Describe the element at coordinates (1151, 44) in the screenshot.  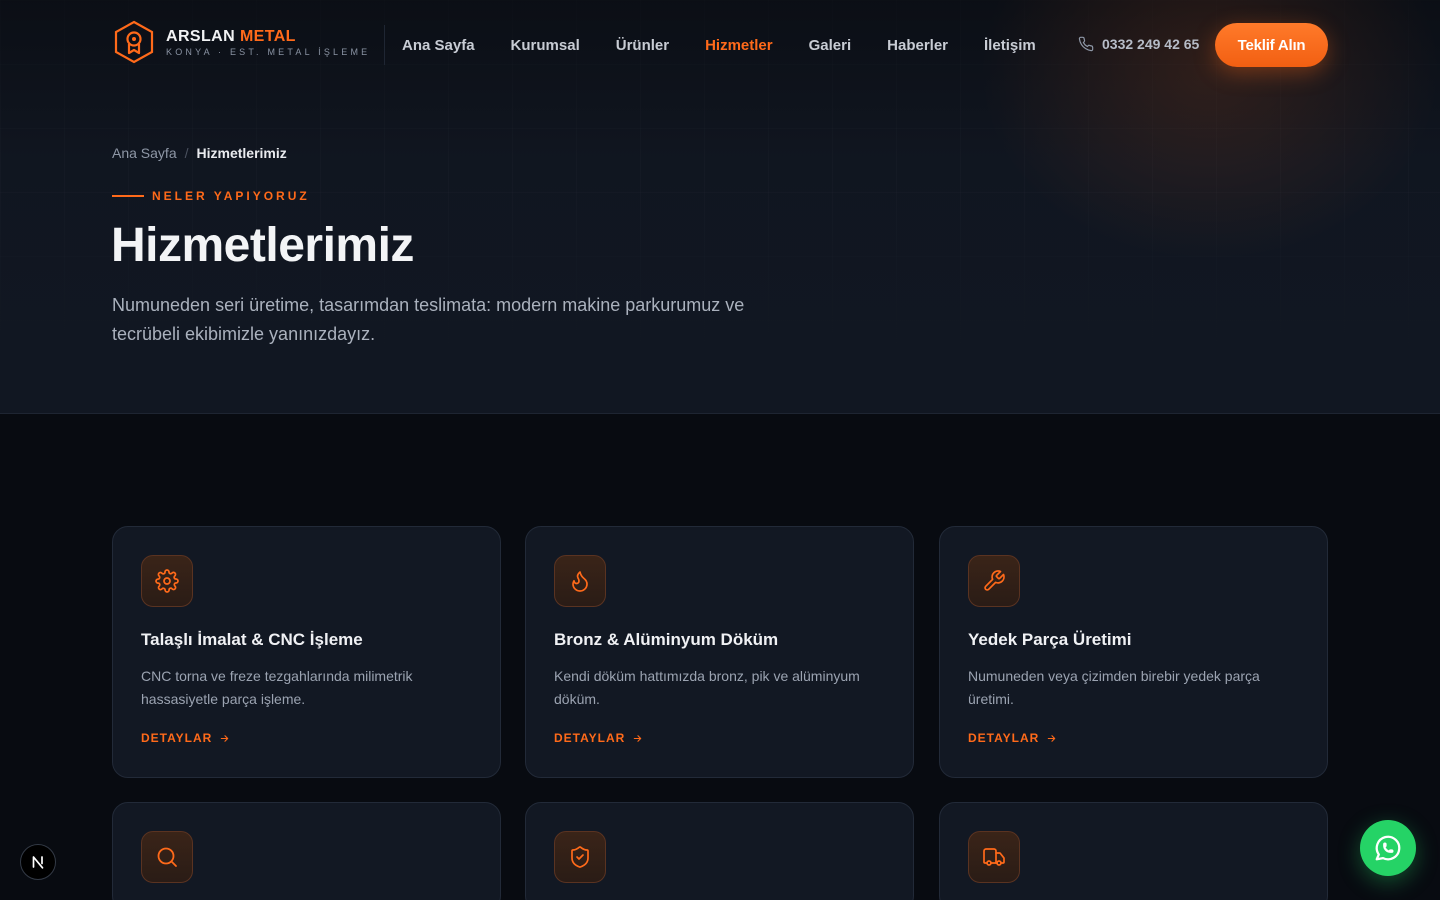
I see `phone-number: 0332 249 42 65` at that location.